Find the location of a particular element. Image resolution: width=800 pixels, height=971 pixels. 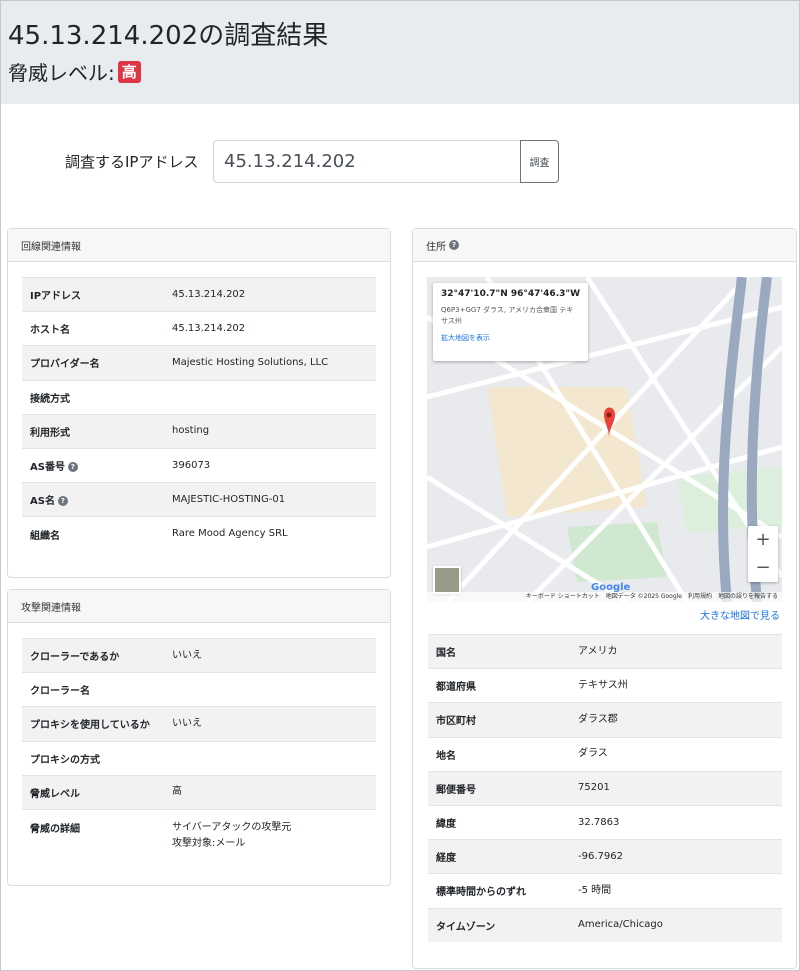

attack-info-header: 攻撃関連情報 is located at coordinates (199, 606).